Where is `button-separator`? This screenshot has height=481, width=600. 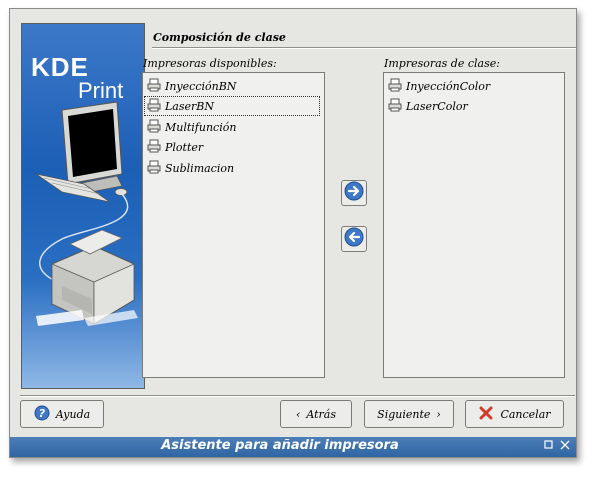
button-separator is located at coordinates (297, 396).